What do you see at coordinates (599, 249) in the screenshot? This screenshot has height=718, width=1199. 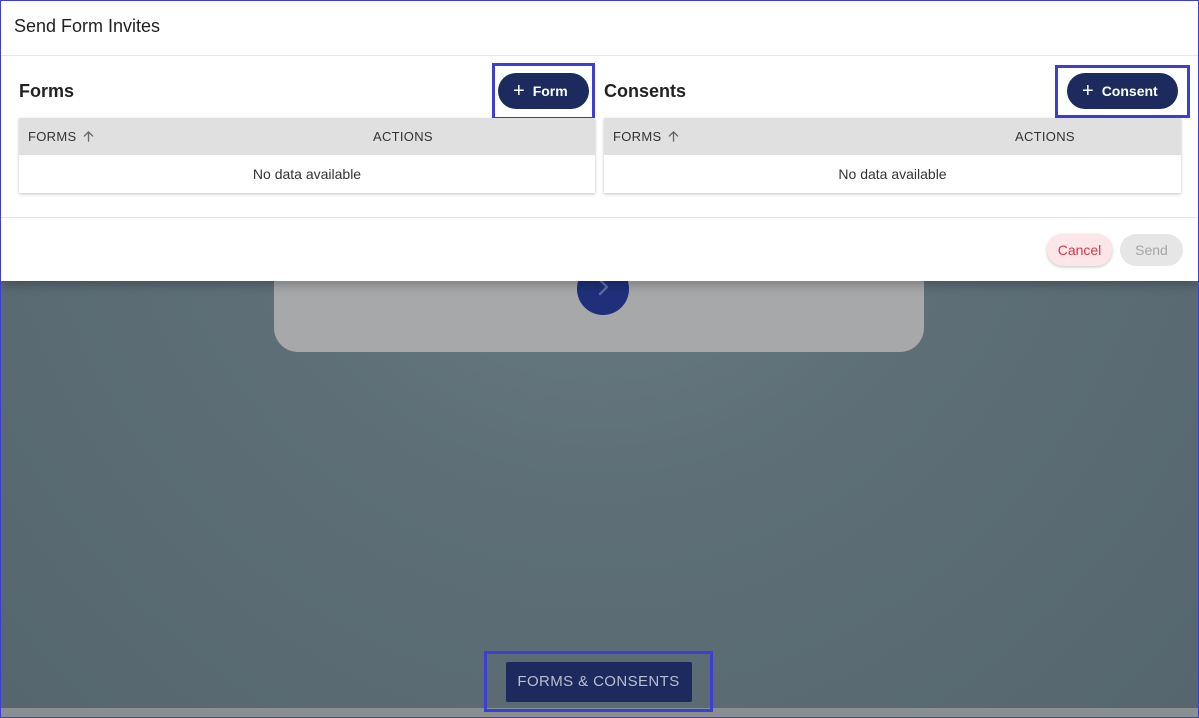 I see `dialog-footer: Cancel Send` at bounding box center [599, 249].